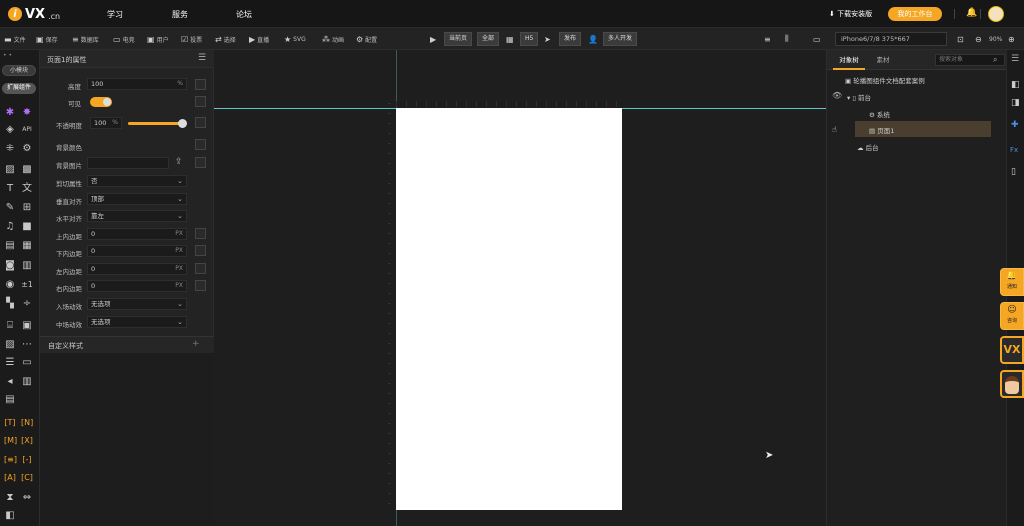 The image size is (1024, 526). What do you see at coordinates (27, 460) in the screenshot?
I see `bracket-dash-icon: [-]` at bounding box center [27, 460].